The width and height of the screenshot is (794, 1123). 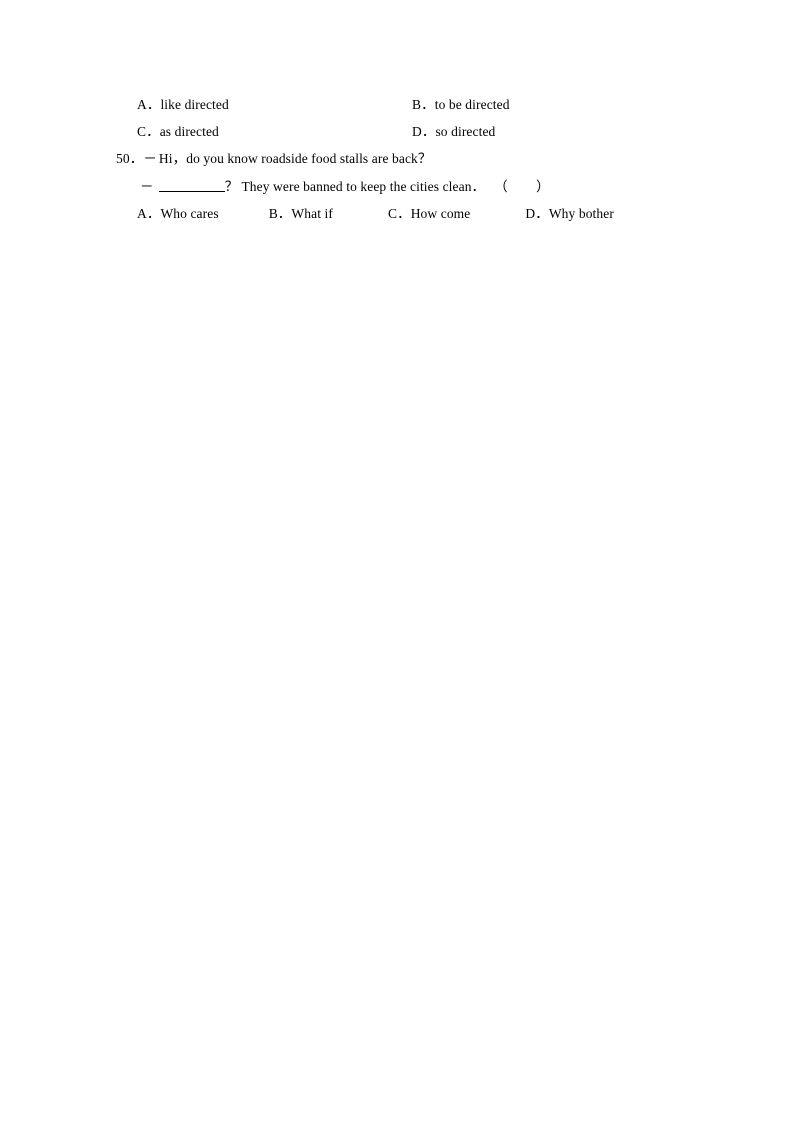 What do you see at coordinates (424, 131) in the screenshot?
I see `option-label-d: D．` at bounding box center [424, 131].